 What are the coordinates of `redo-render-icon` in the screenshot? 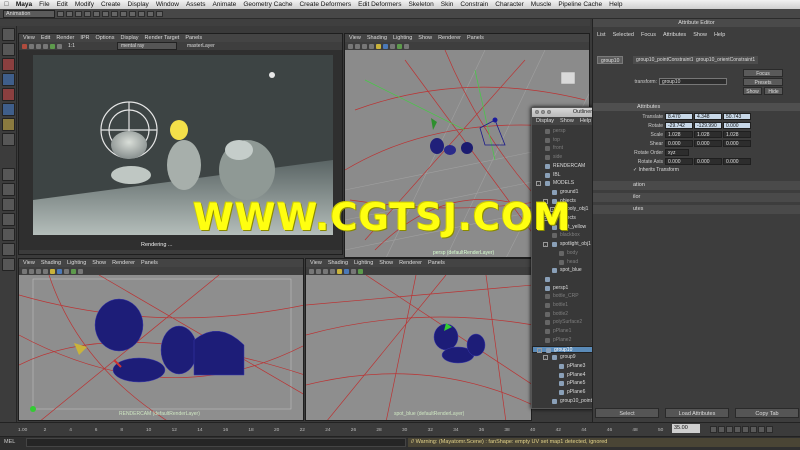 It's located at (24, 46).